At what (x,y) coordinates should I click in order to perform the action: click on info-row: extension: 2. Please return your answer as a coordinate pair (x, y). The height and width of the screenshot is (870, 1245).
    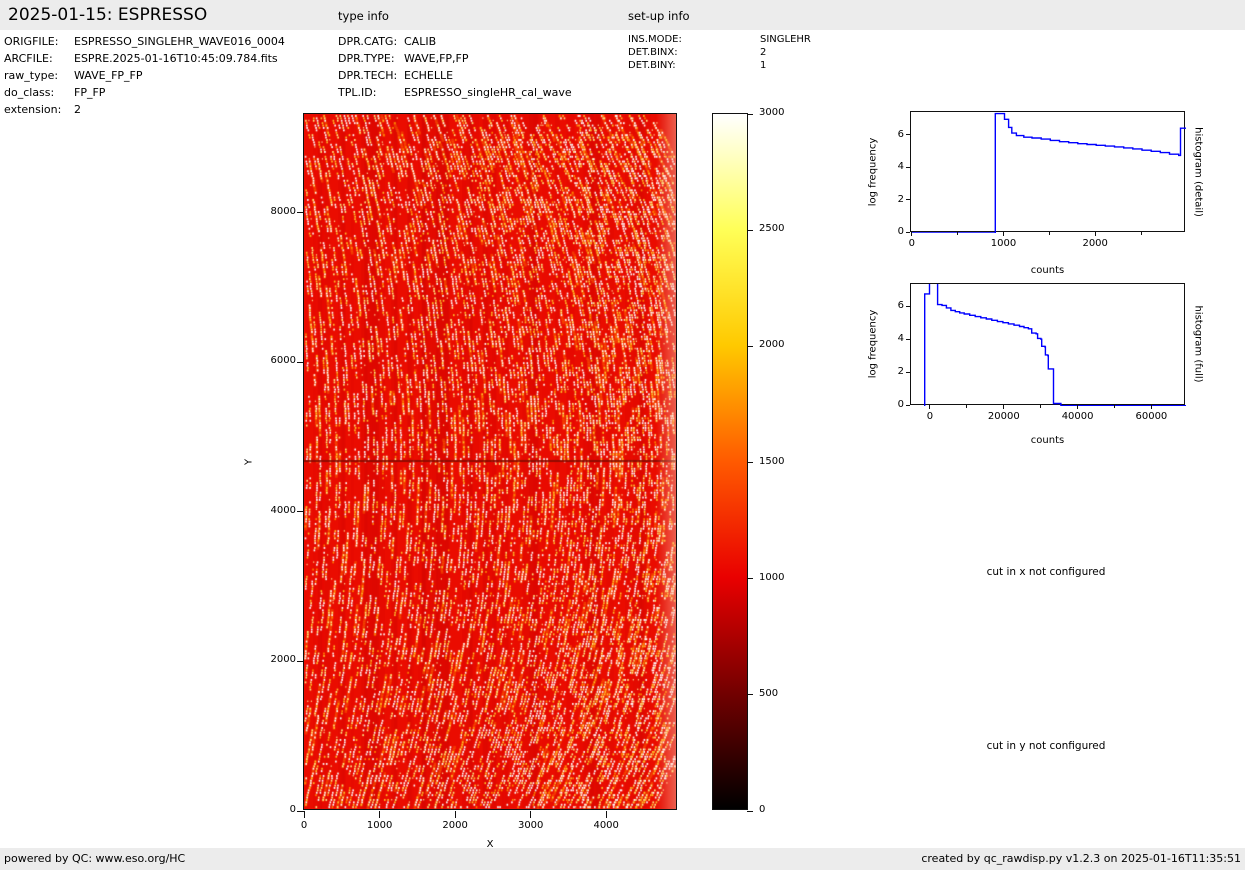
    Looking at the image, I should click on (144, 109).